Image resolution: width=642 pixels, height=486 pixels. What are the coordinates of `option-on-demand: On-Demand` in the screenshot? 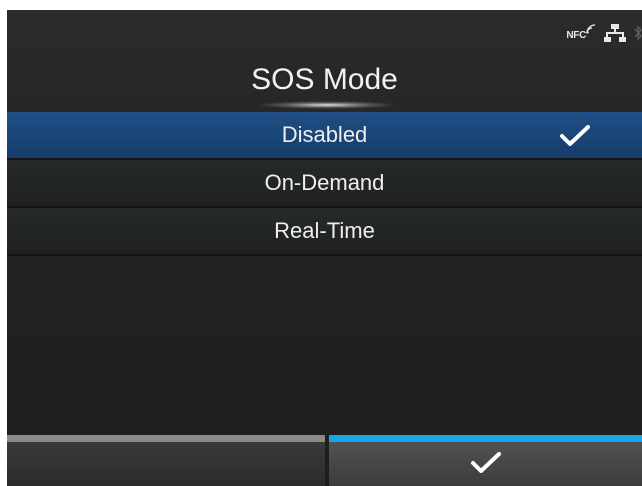 It's located at (324, 184).